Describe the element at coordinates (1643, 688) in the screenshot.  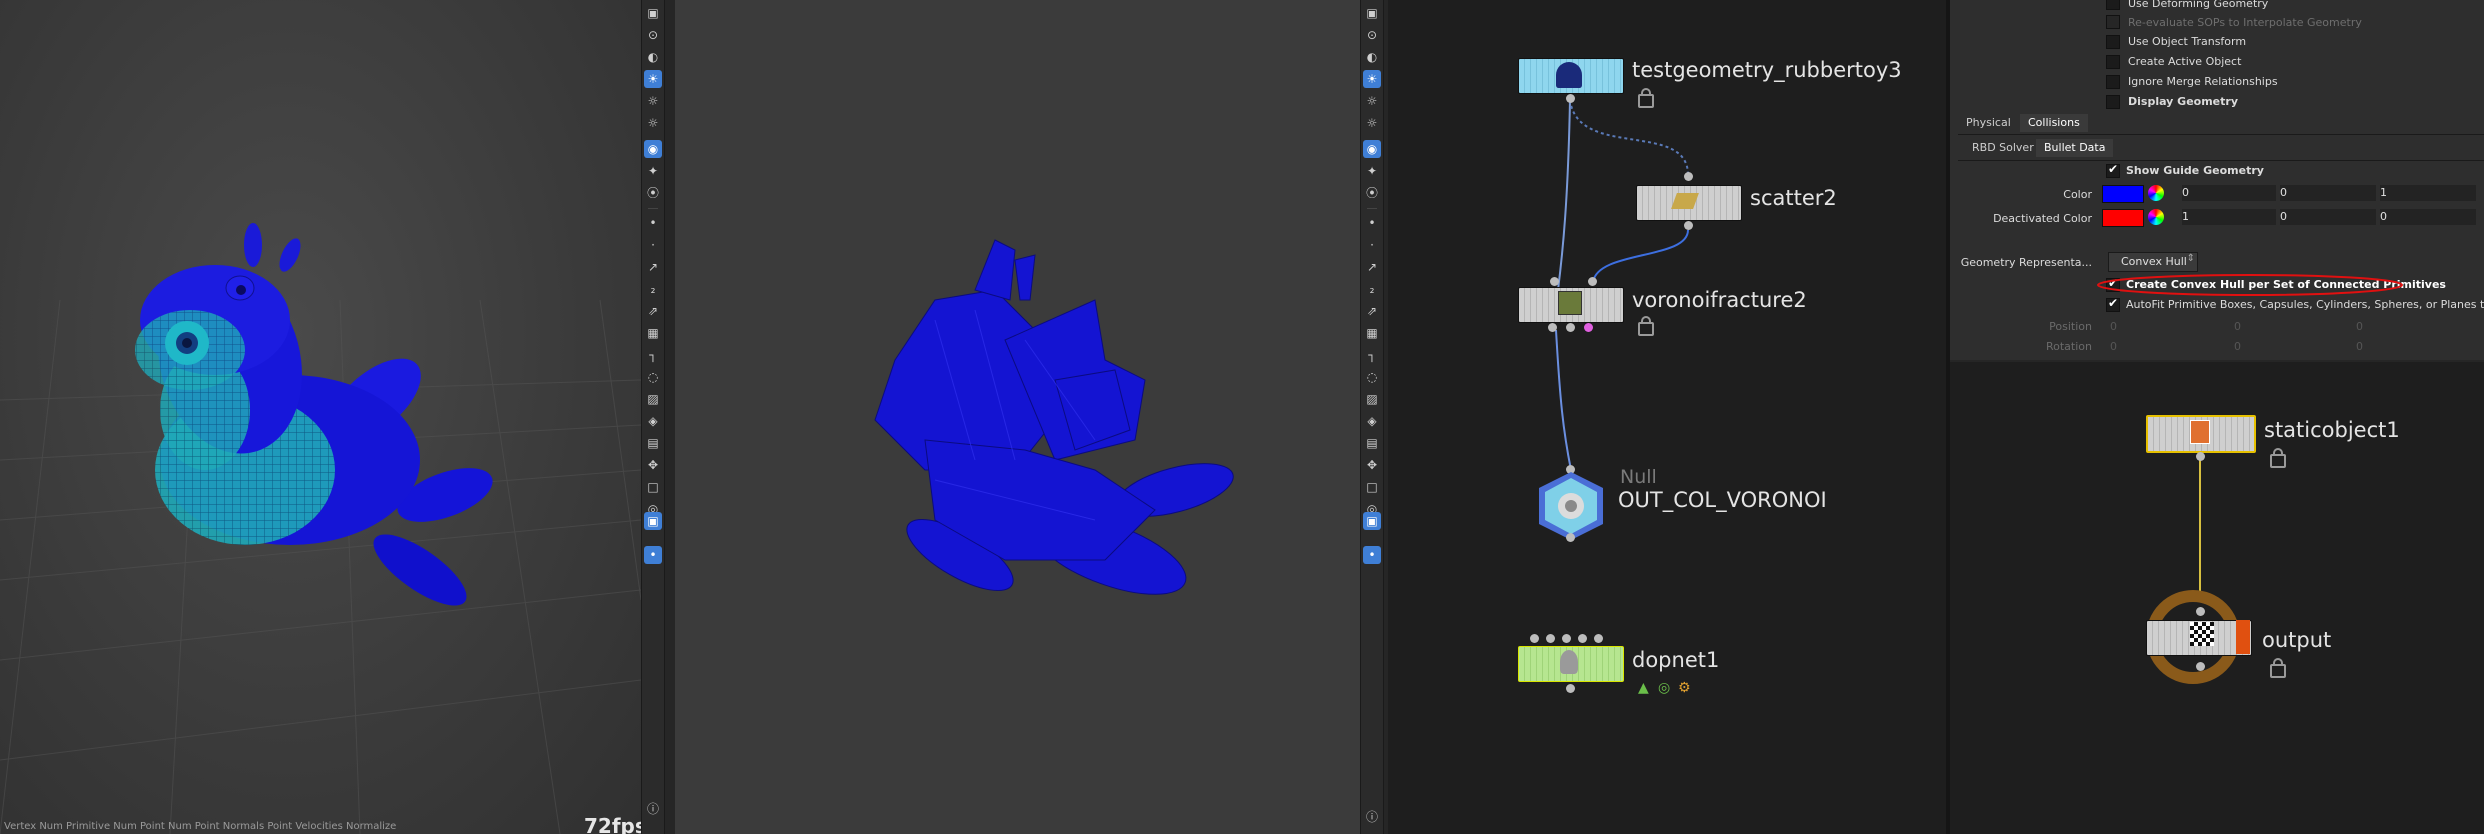
I see `flag-icon: ▲` at that location.